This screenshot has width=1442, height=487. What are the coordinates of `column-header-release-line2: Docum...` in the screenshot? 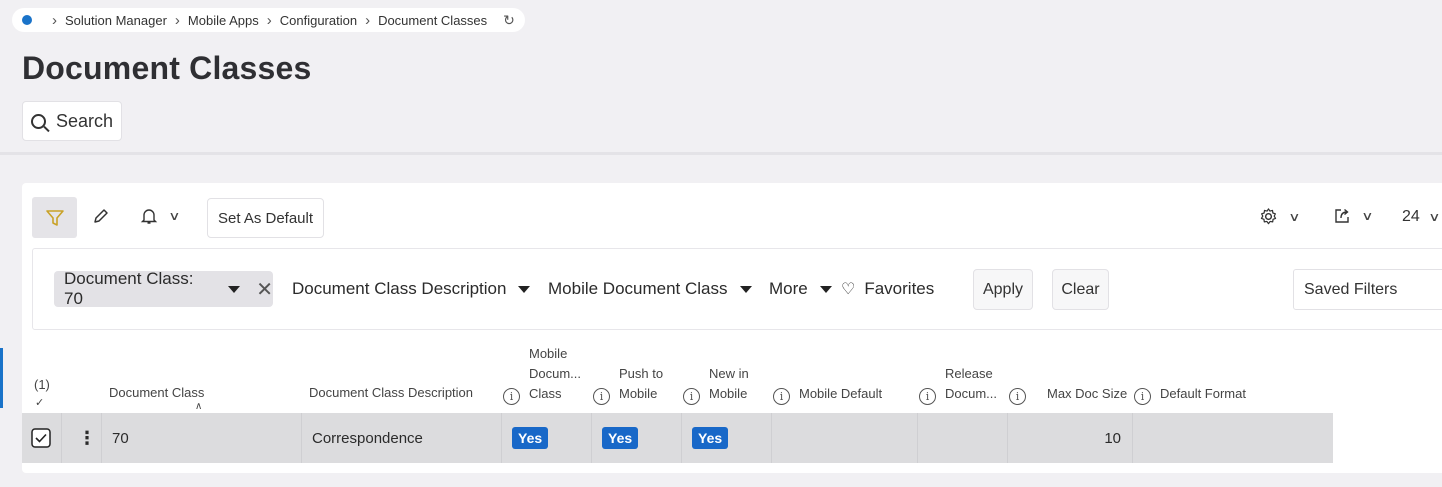 It's located at (971, 394).